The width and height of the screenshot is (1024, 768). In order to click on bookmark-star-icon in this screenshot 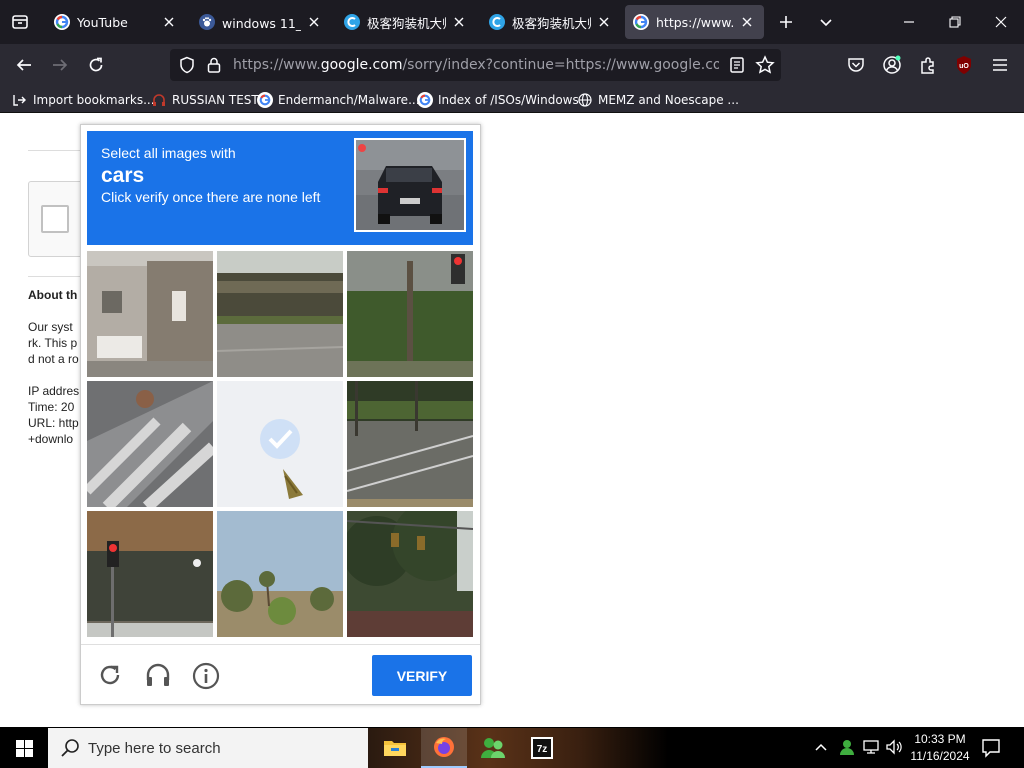, I will do `click(765, 67)`.